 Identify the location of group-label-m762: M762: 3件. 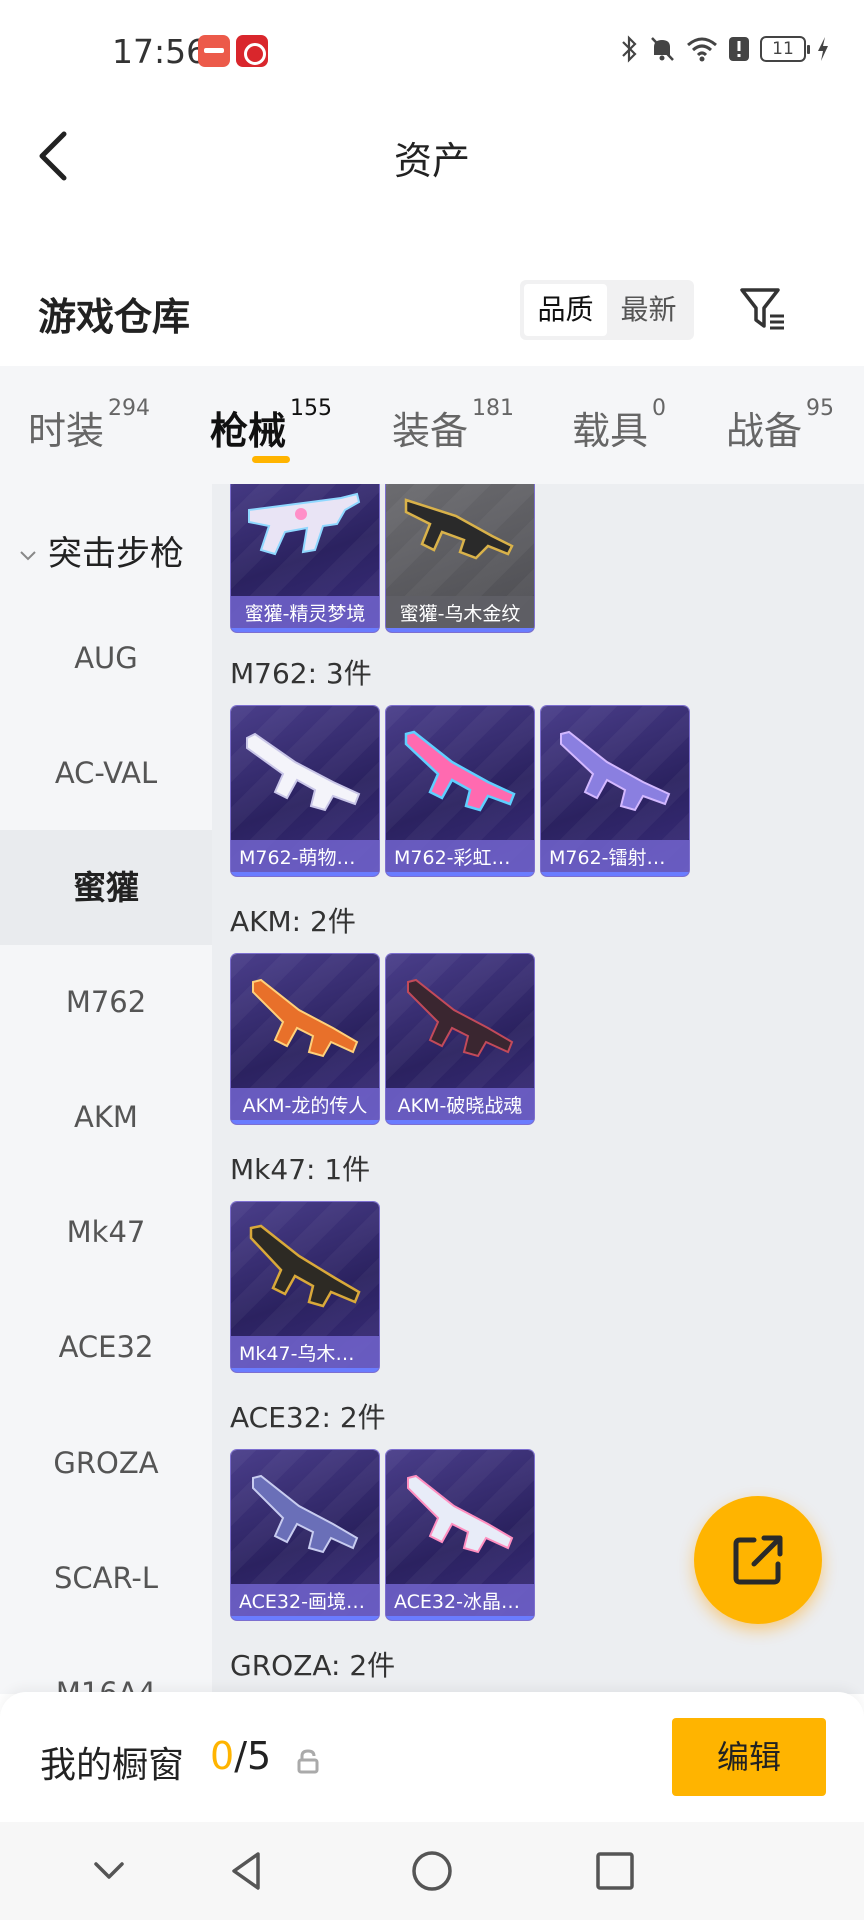
(301, 673).